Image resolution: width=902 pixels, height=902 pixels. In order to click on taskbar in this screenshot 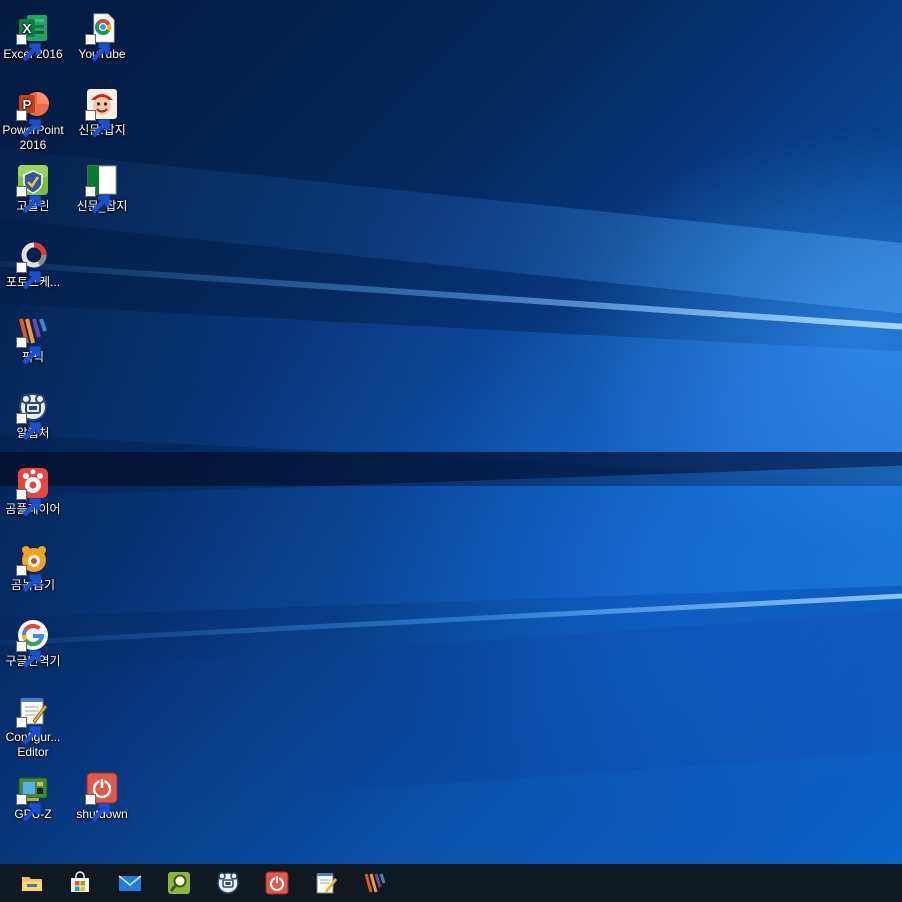, I will do `click(451, 883)`.